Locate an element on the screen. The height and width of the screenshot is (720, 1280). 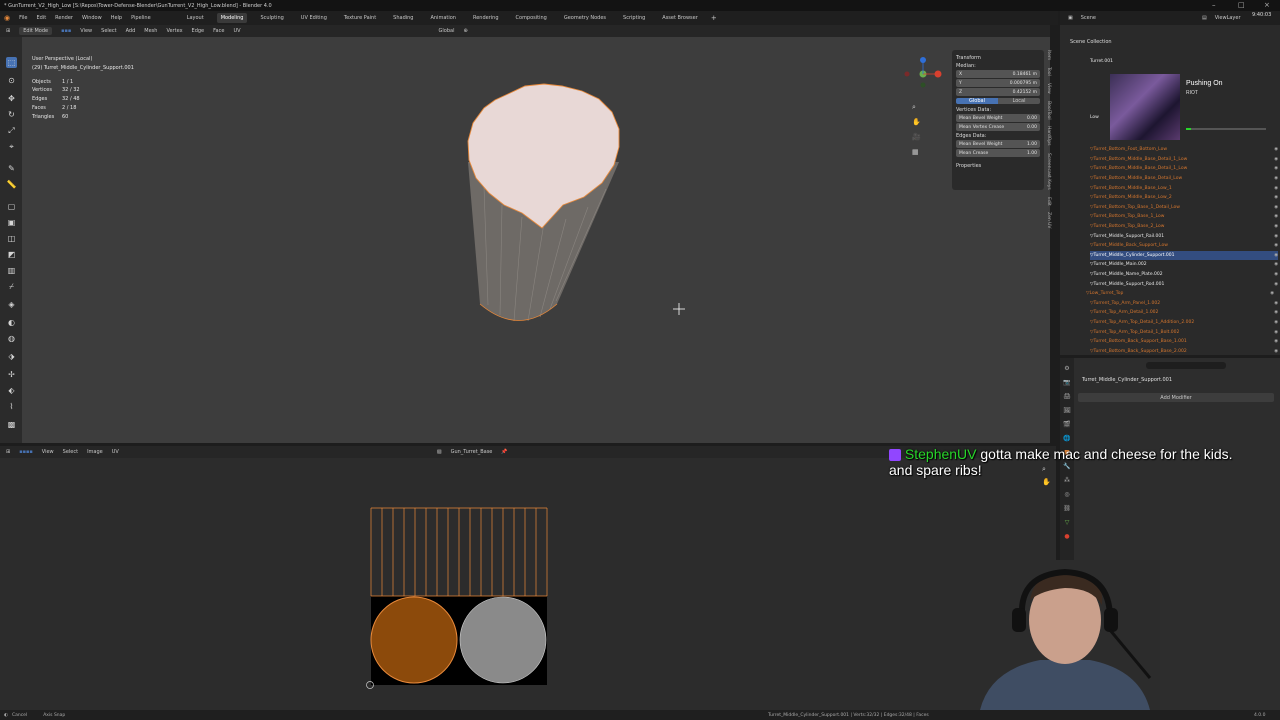
tab-compositing: Compositing is located at coordinates (531, 18).